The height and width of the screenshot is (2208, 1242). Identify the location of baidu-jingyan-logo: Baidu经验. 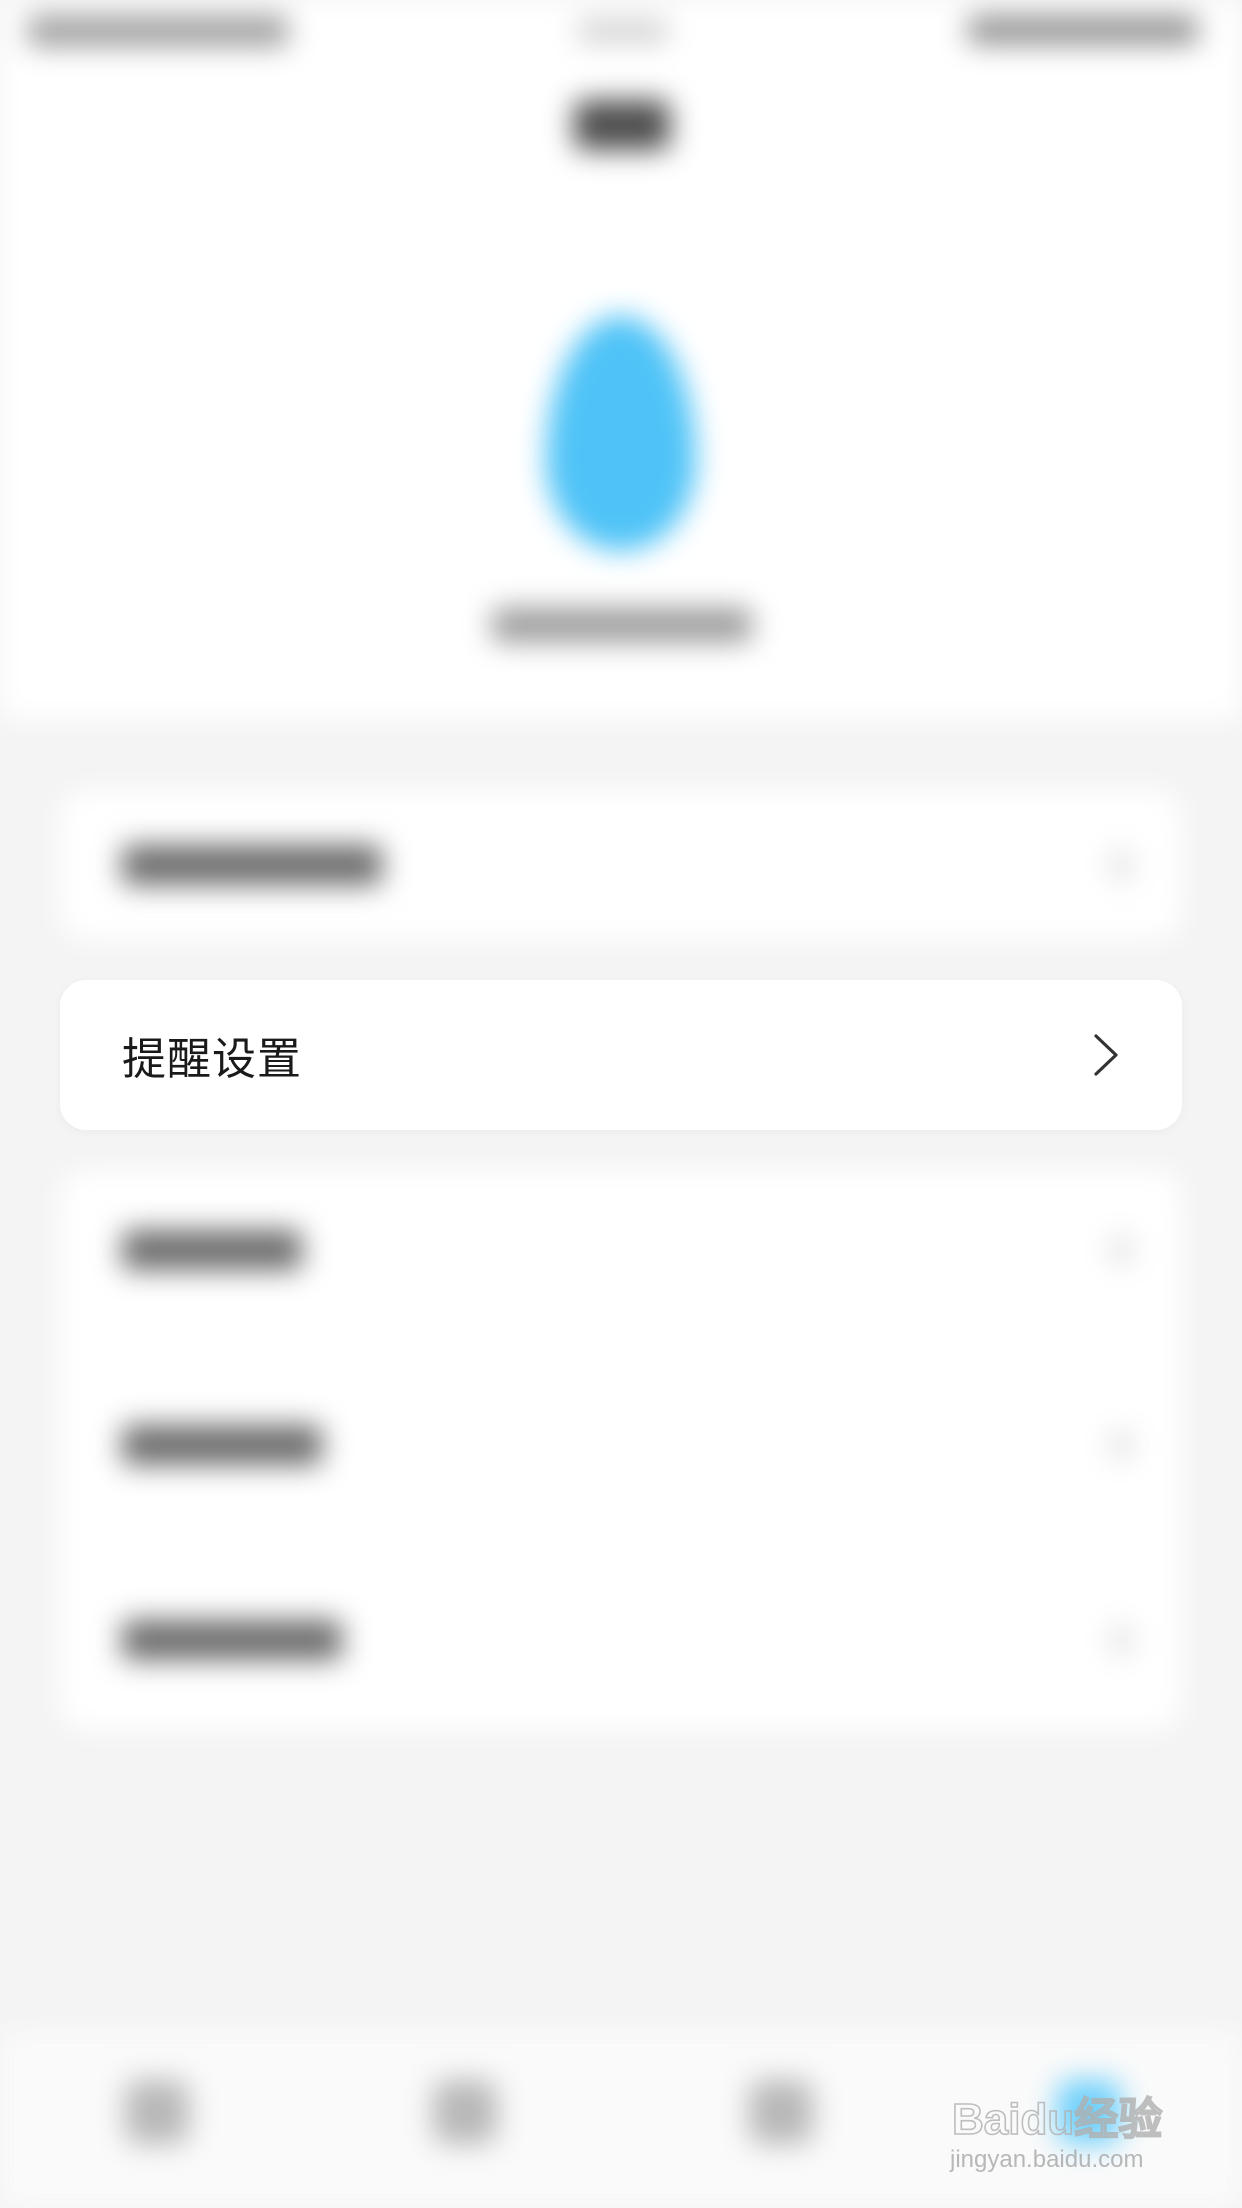
(1057, 2119).